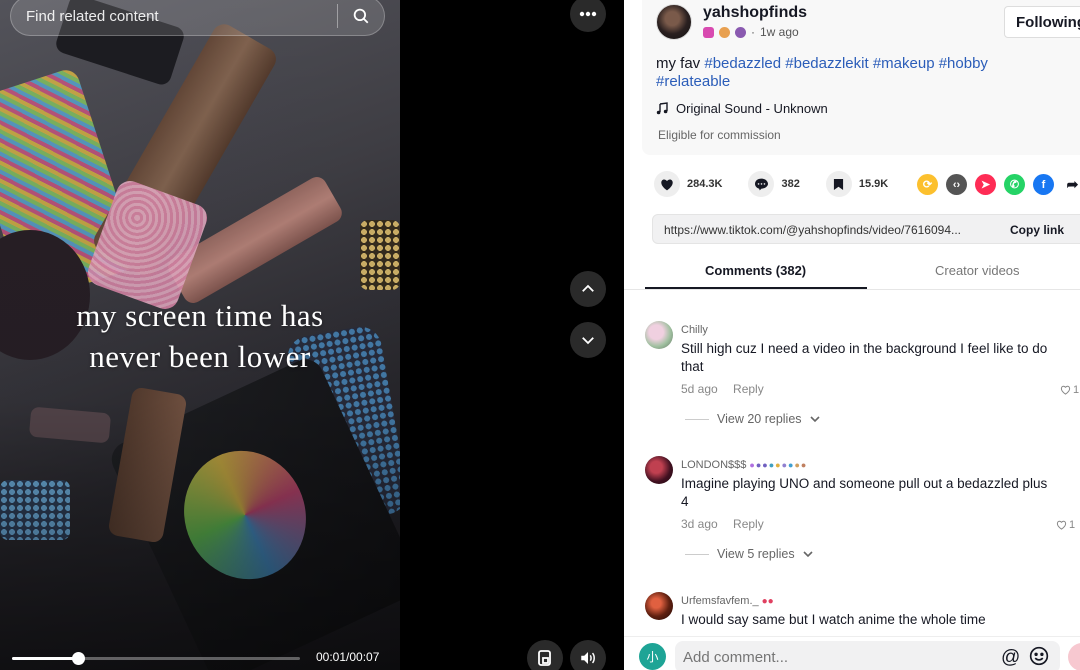 Image resolution: width=1080 pixels, height=670 pixels. I want to click on comment-meta: 3d ago Reply, so click(722, 524).